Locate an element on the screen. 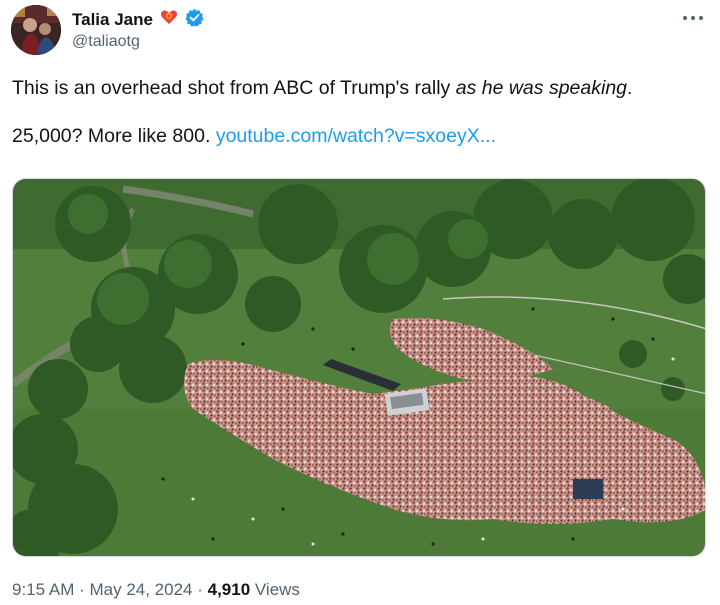 This screenshot has width=720, height=605. line2-text: 25,000? More like 800. is located at coordinates (114, 136).